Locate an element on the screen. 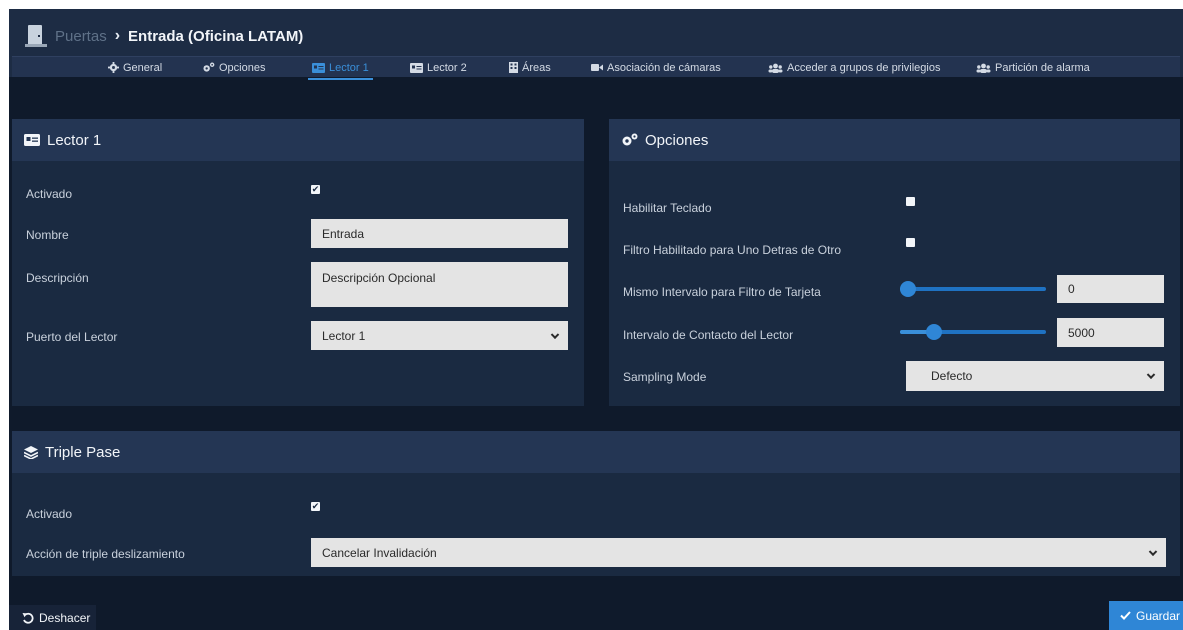  accion-select: Cancelar Invalidación is located at coordinates (738, 552).